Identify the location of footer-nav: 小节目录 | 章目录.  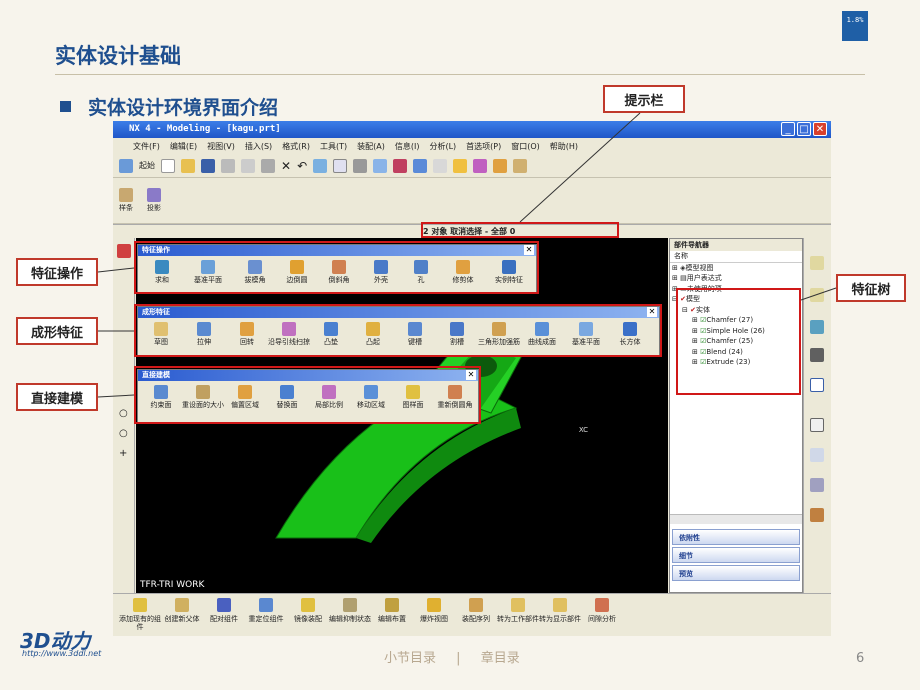
(452, 656).